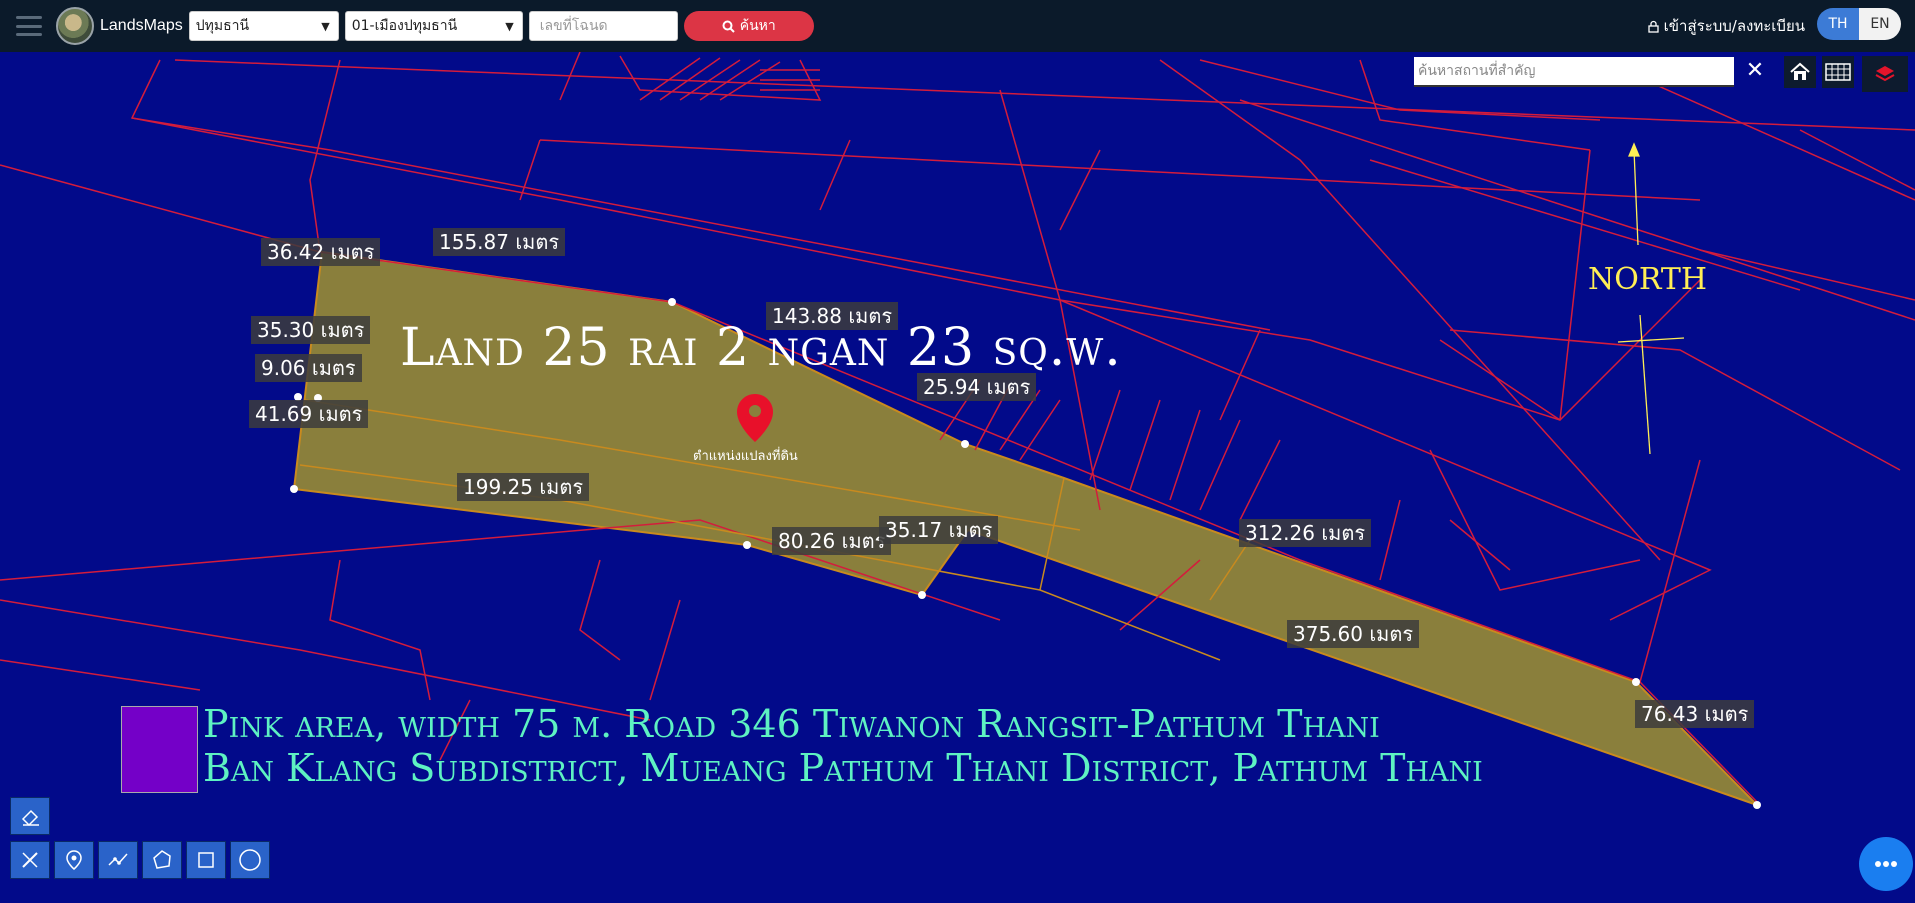  What do you see at coordinates (1838, 24) in the screenshot?
I see `lang-th-button: TH` at bounding box center [1838, 24].